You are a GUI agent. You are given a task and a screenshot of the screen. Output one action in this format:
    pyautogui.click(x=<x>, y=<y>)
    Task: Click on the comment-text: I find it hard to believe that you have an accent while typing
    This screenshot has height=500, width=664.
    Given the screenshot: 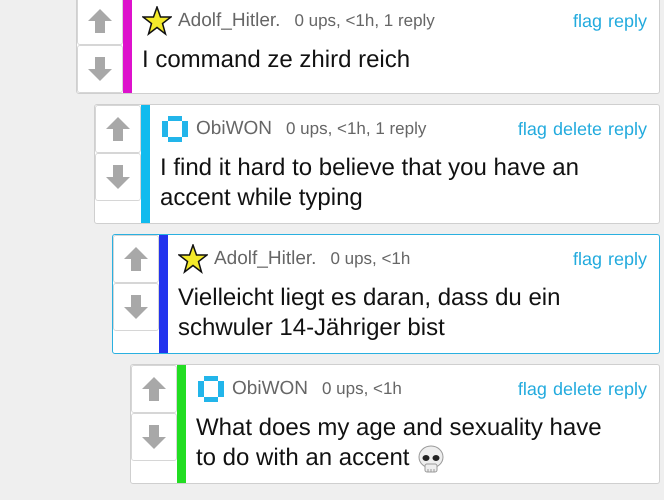 What is the action you would take?
    pyautogui.click(x=369, y=182)
    